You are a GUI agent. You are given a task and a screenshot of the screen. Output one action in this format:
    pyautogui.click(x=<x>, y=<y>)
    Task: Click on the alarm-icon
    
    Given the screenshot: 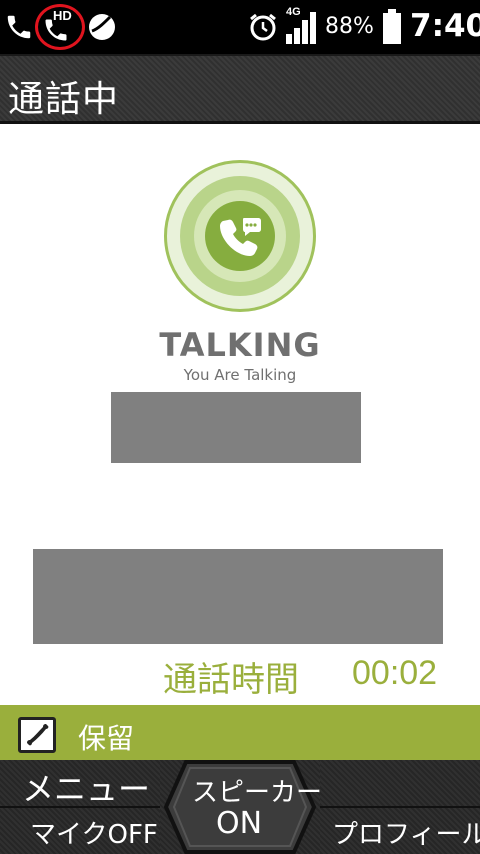 What is the action you would take?
    pyautogui.click(x=263, y=29)
    